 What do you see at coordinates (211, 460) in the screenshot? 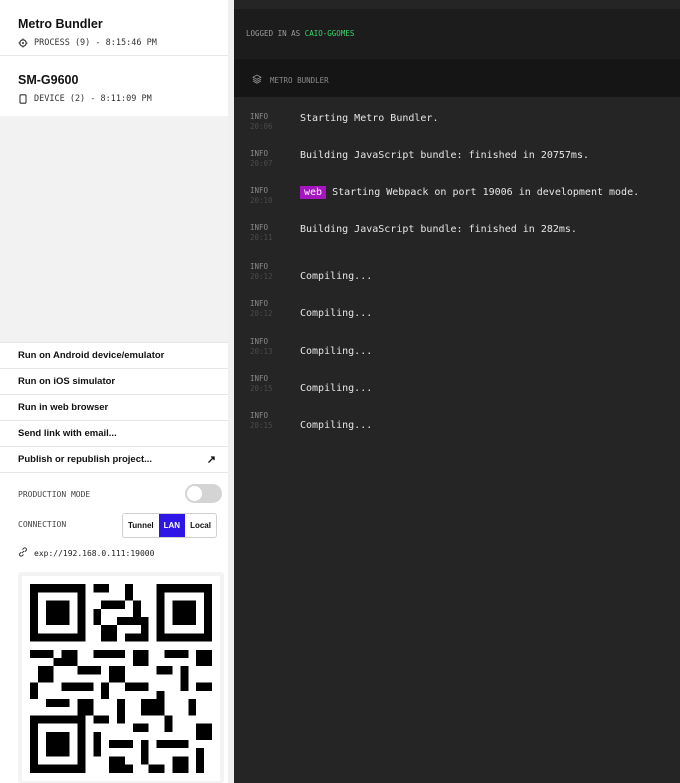
I see `external-link-icon: ↗` at bounding box center [211, 460].